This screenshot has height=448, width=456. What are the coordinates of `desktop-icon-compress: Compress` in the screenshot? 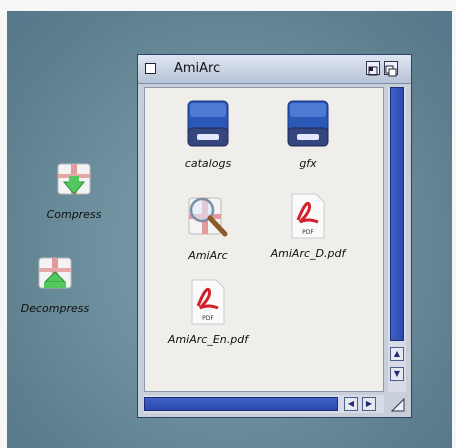 It's located at (74, 189).